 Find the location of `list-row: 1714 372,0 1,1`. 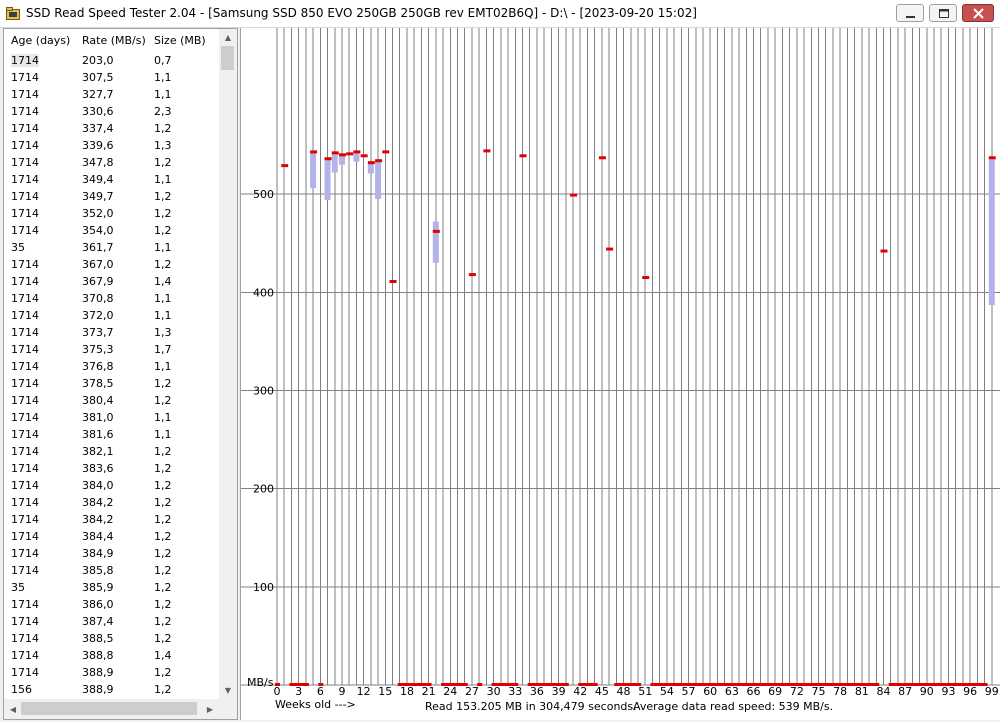

list-row: 1714 372,0 1,1 is located at coordinates (111, 315).